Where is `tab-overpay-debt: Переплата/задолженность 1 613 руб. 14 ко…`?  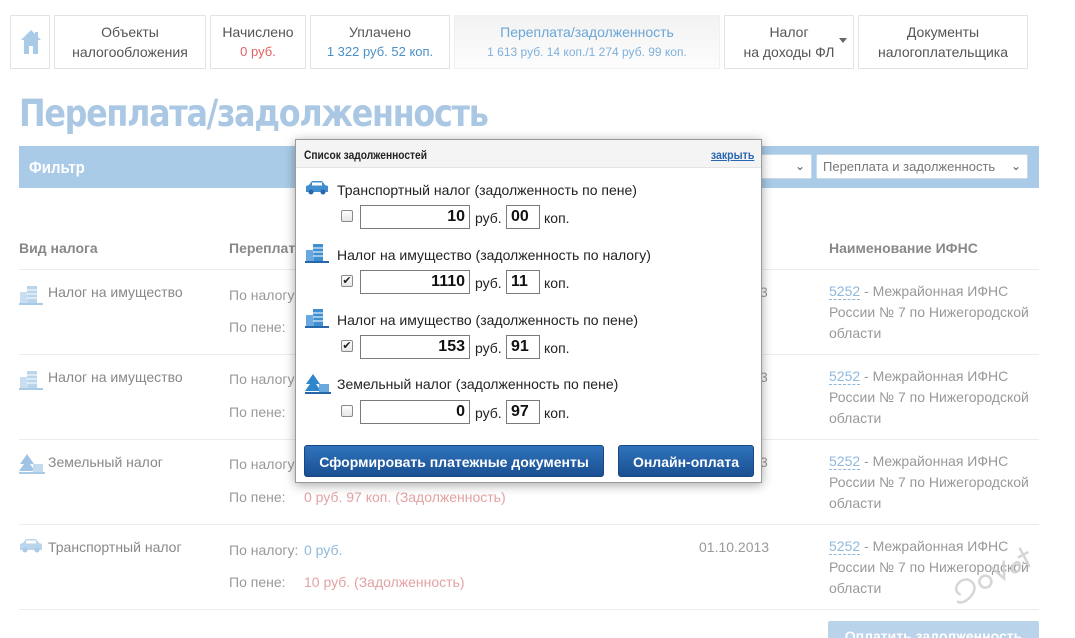 tab-overpay-debt: Переплата/задолженность 1 613 руб. 14 ко… is located at coordinates (587, 42).